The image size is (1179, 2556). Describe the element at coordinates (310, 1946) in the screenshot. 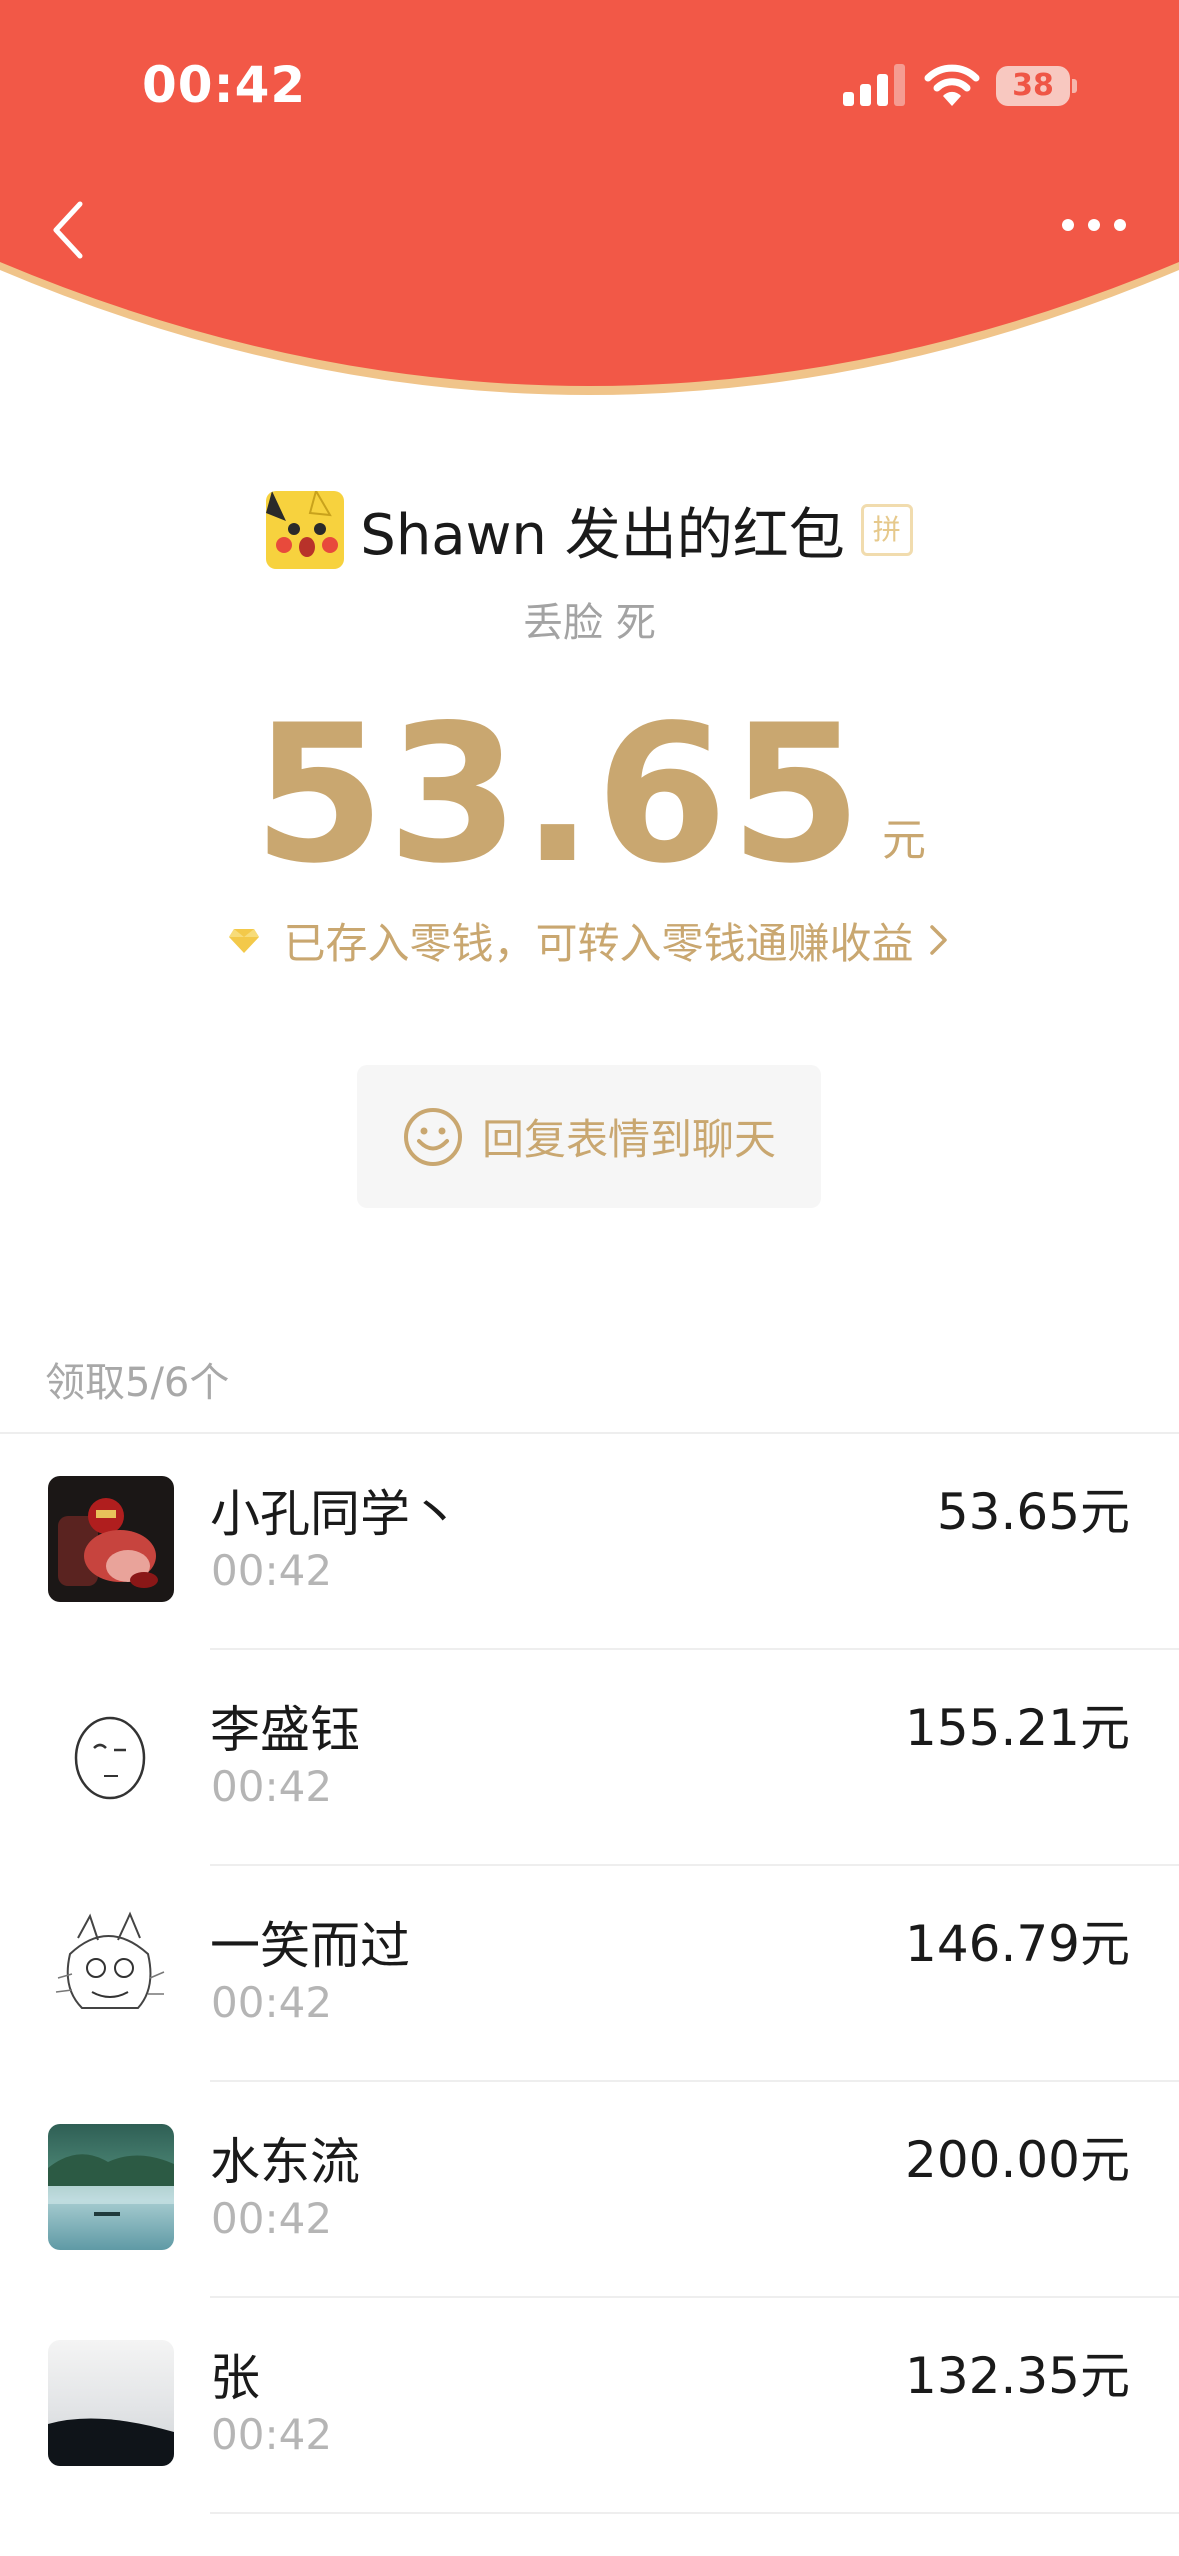

I see `receiver-name: 一笑而过` at that location.